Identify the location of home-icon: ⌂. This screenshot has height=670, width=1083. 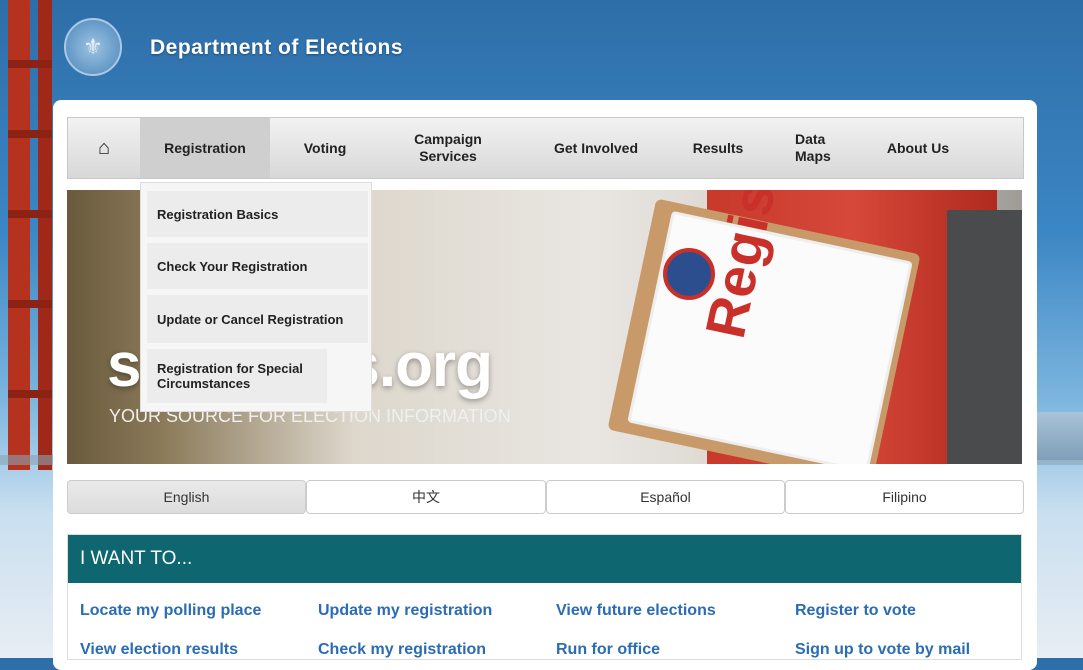
(104, 147).